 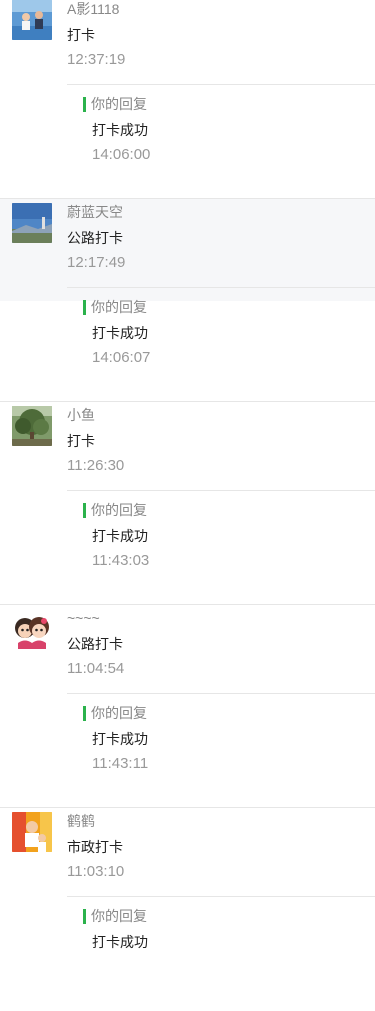 What do you see at coordinates (32, 20) in the screenshot?
I see `pool-photo-avatar` at bounding box center [32, 20].